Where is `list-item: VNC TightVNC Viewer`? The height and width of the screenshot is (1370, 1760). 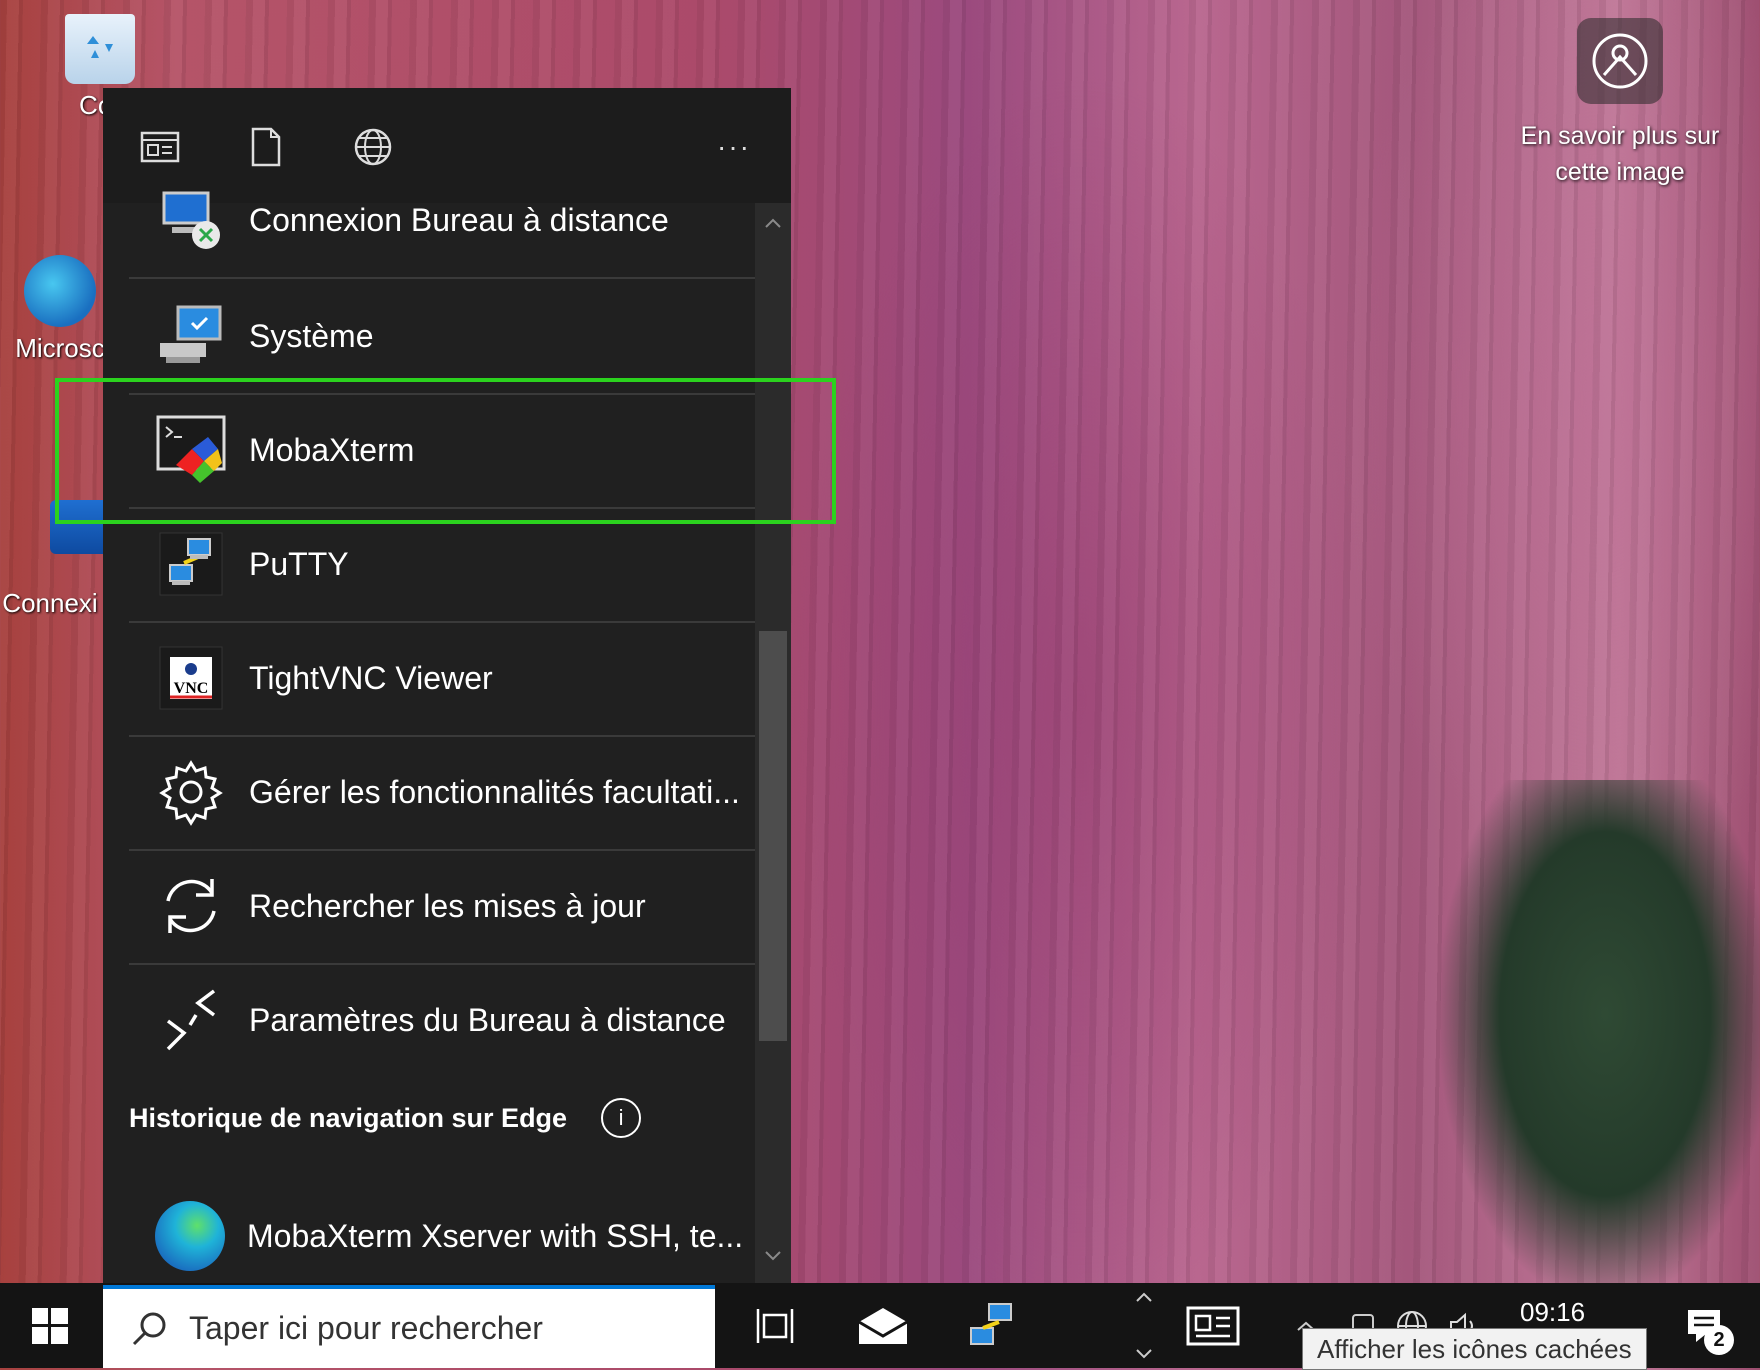 list-item: VNC TightVNC Viewer is located at coordinates (442, 679).